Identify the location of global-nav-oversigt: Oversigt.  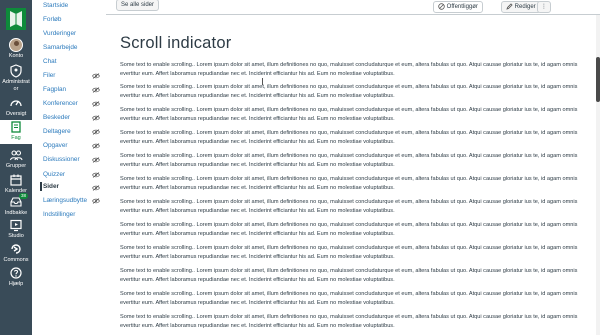
(16, 107).